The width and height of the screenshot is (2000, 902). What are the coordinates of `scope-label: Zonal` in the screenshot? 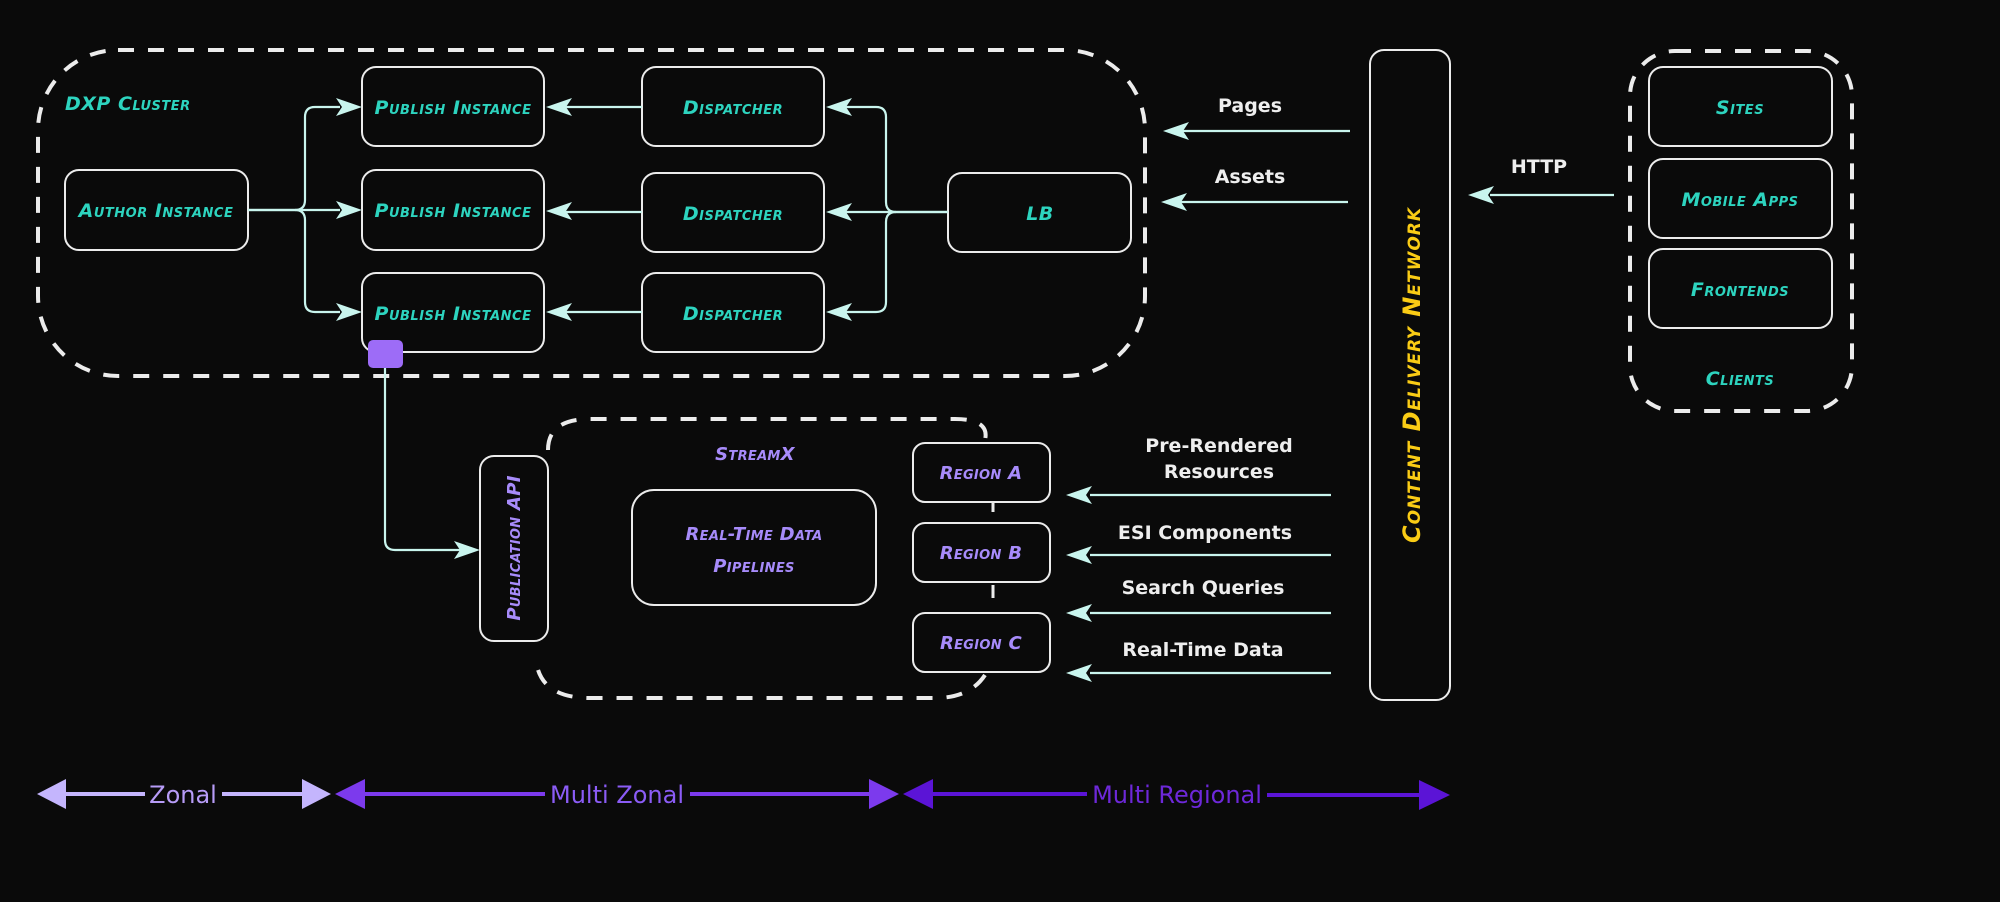 It's located at (183, 795).